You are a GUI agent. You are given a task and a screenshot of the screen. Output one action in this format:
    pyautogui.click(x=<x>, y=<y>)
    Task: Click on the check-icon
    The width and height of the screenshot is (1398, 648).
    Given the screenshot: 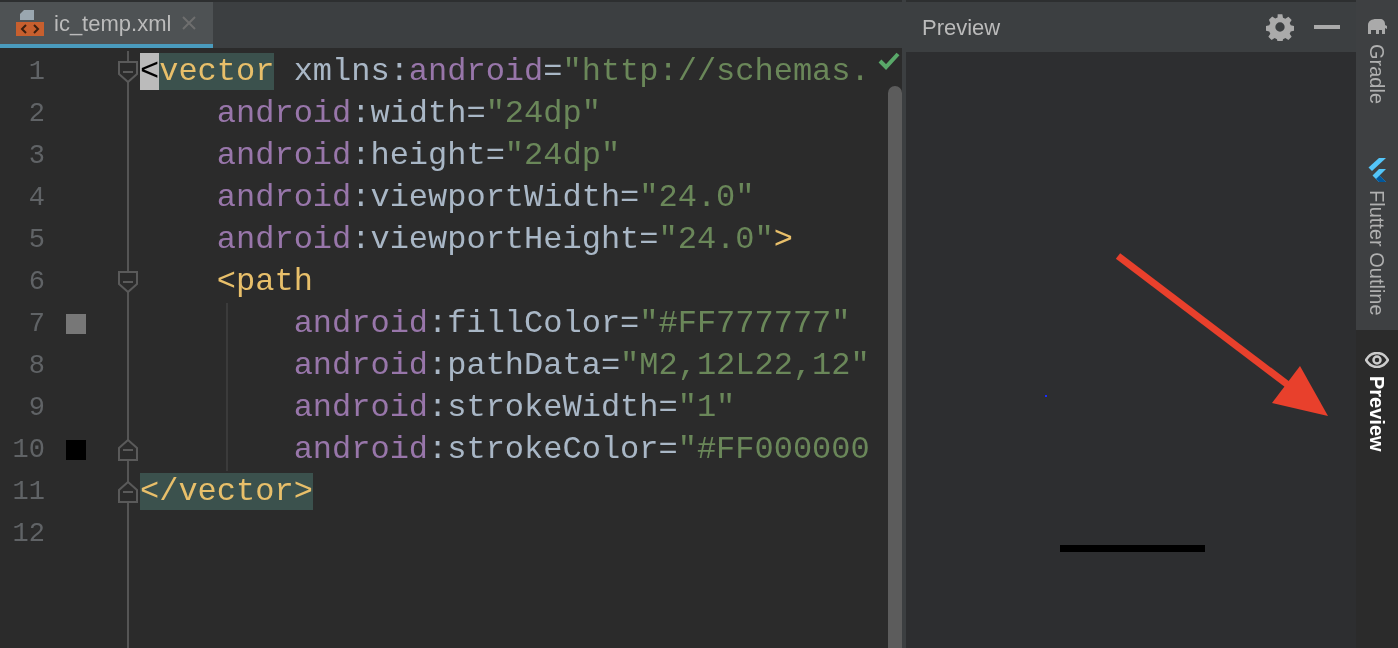 What is the action you would take?
    pyautogui.click(x=889, y=61)
    